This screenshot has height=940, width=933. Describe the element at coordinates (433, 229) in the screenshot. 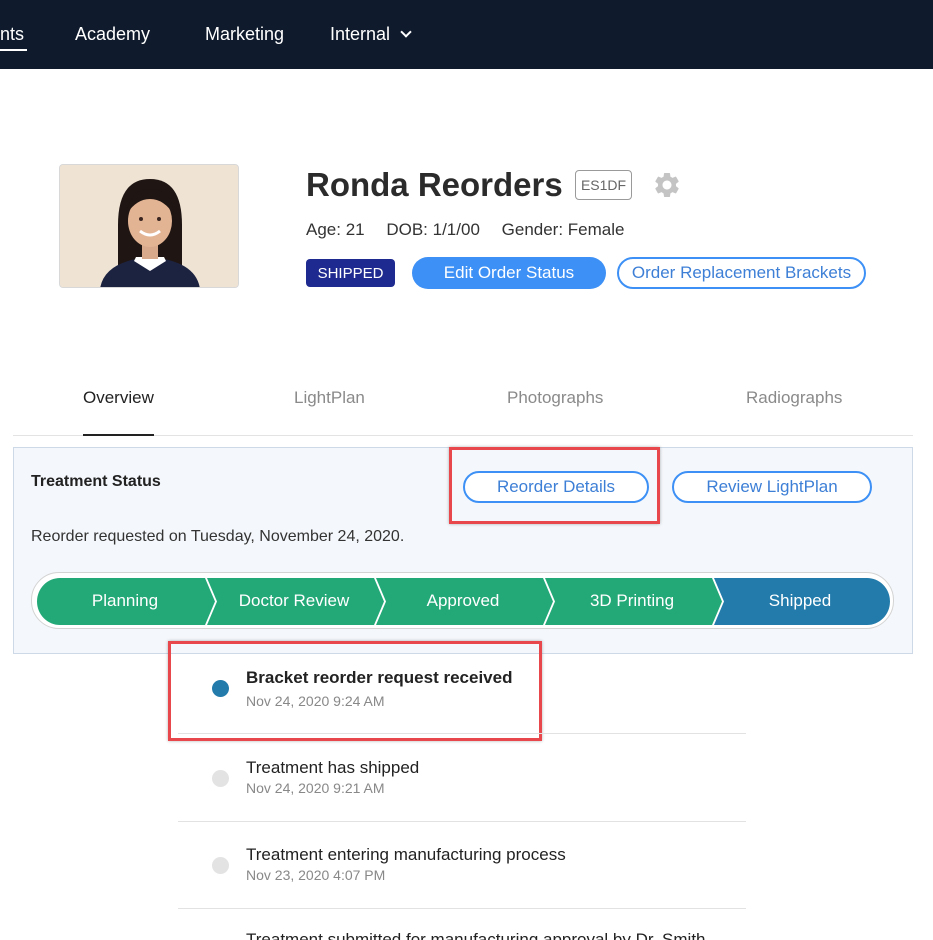

I see `patient-dob: DOB: 1/1/00` at that location.